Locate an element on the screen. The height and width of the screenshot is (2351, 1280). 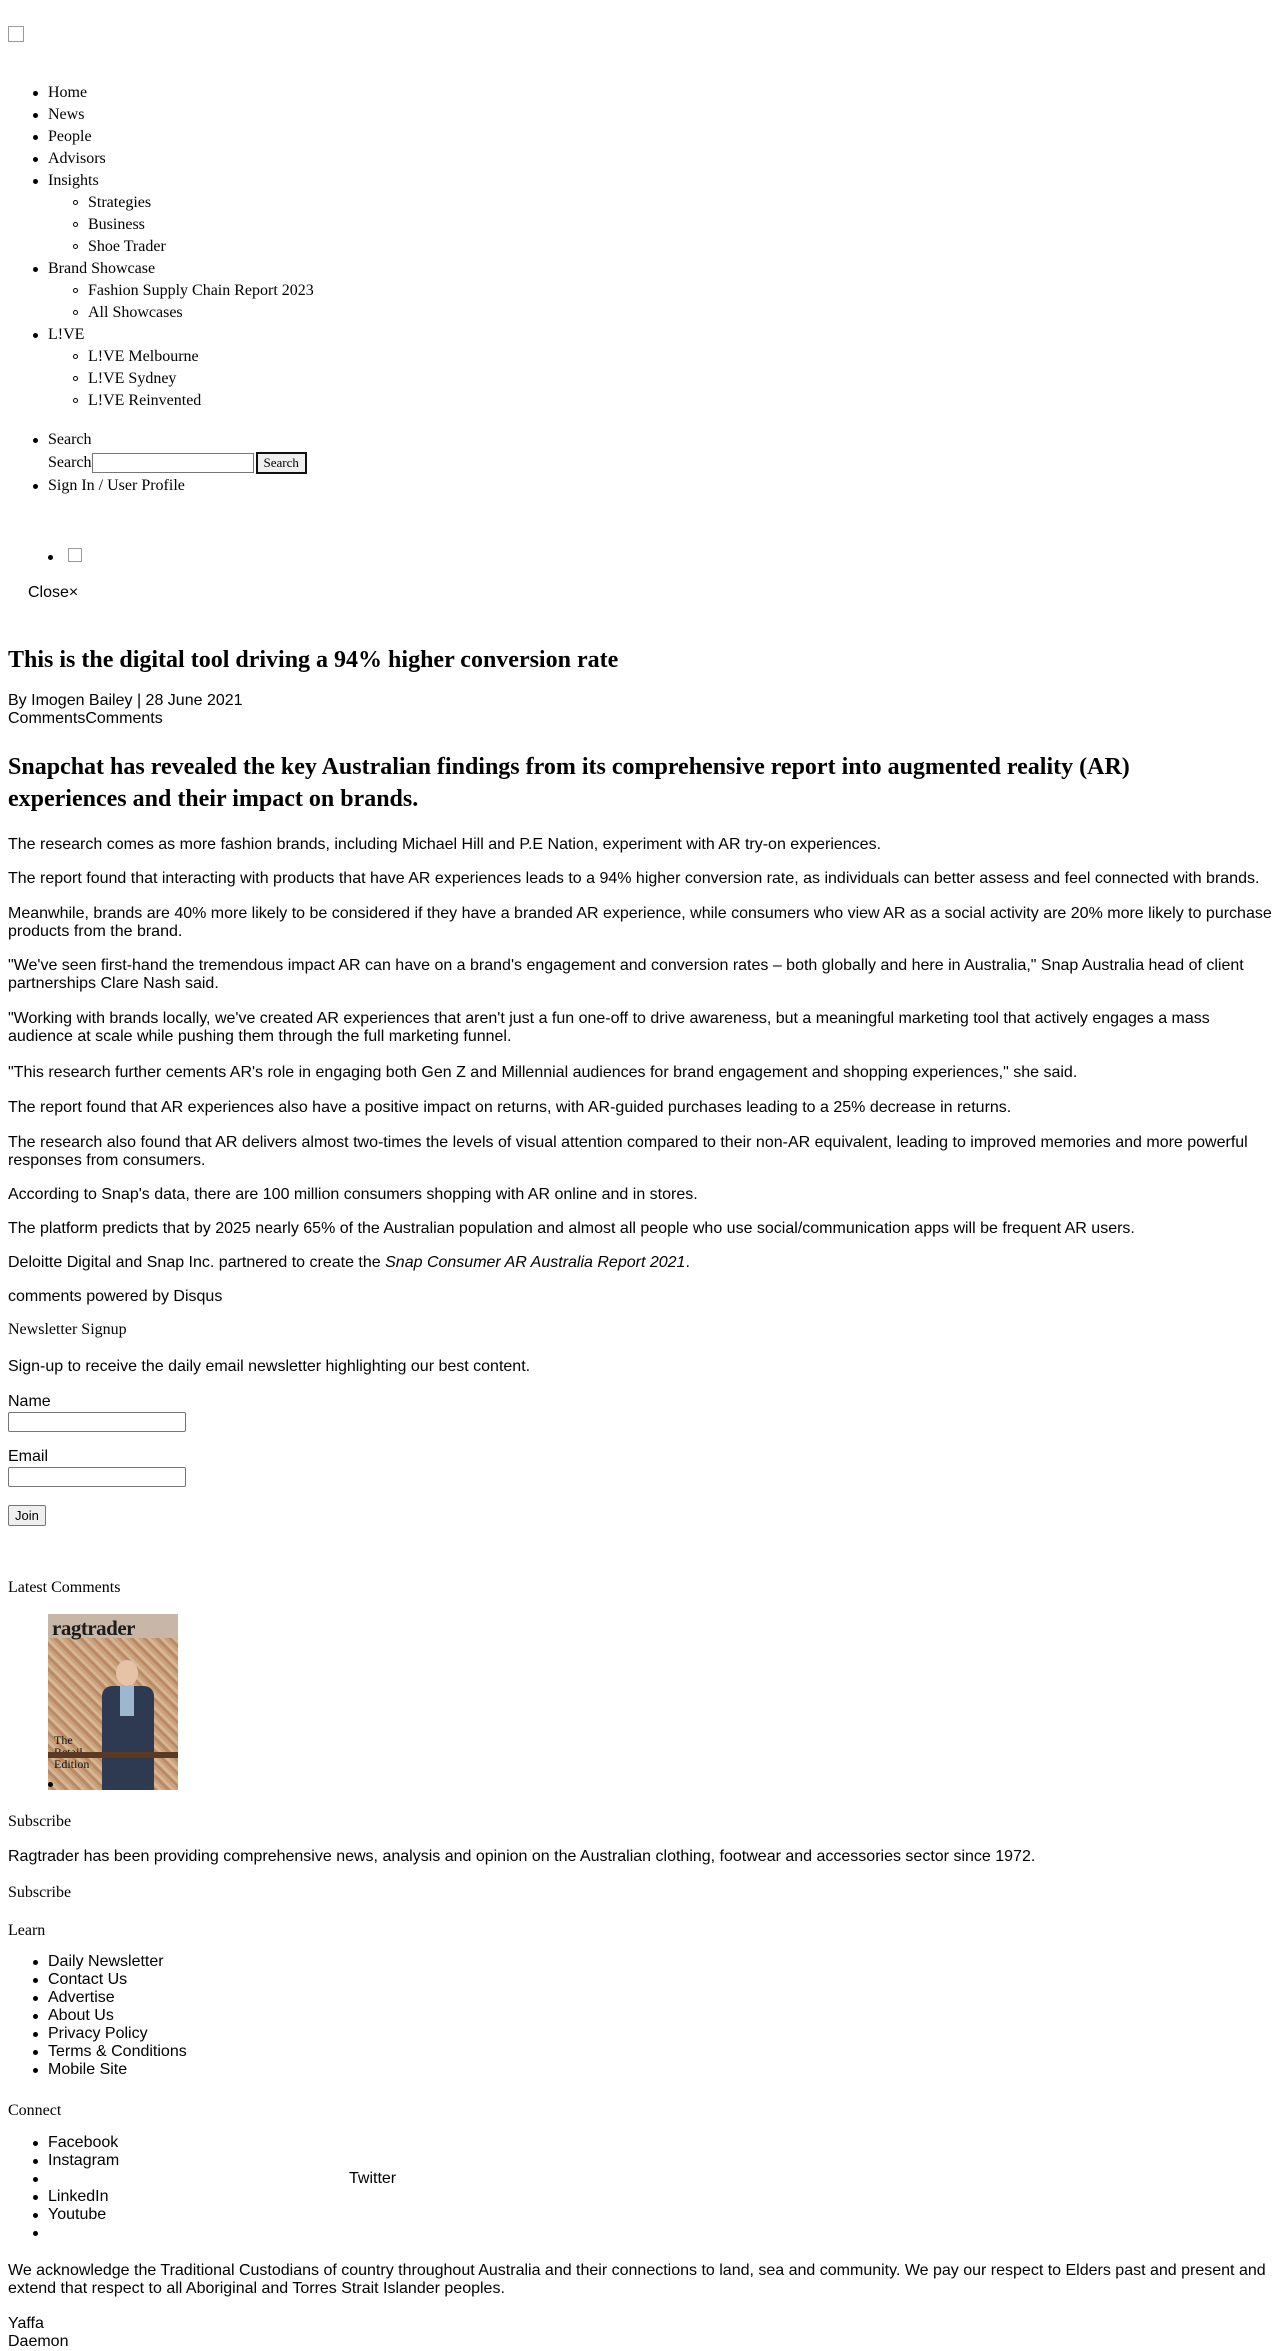
footer-link: Mobile Site is located at coordinates (87, 2069).